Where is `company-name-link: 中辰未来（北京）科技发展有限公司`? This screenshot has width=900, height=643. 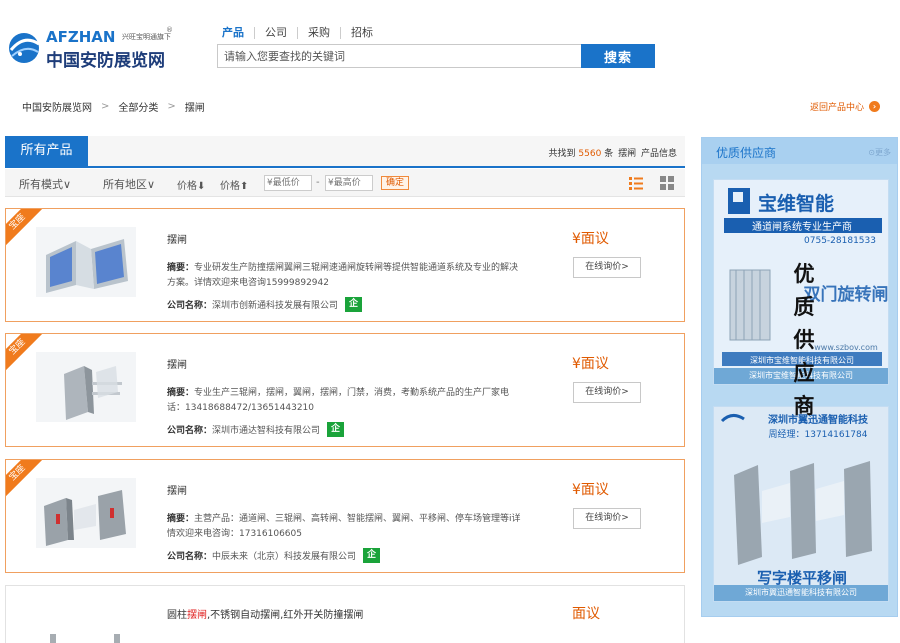
company-name-link: 中辰未来（北京）科技发展有限公司 is located at coordinates (284, 555).